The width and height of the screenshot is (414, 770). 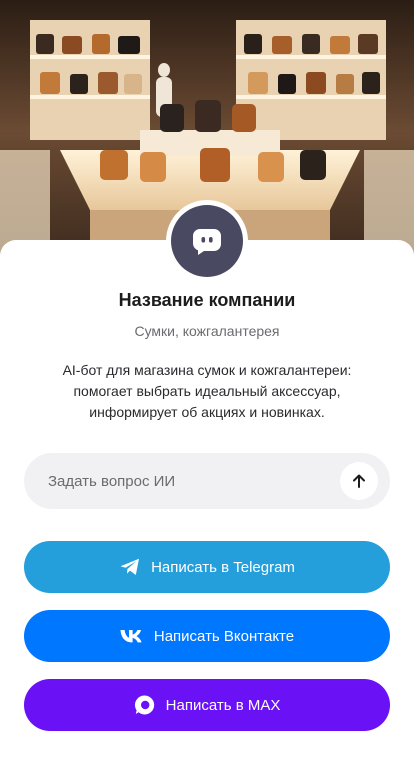 I want to click on telegram-icon, so click(x=130, y=567).